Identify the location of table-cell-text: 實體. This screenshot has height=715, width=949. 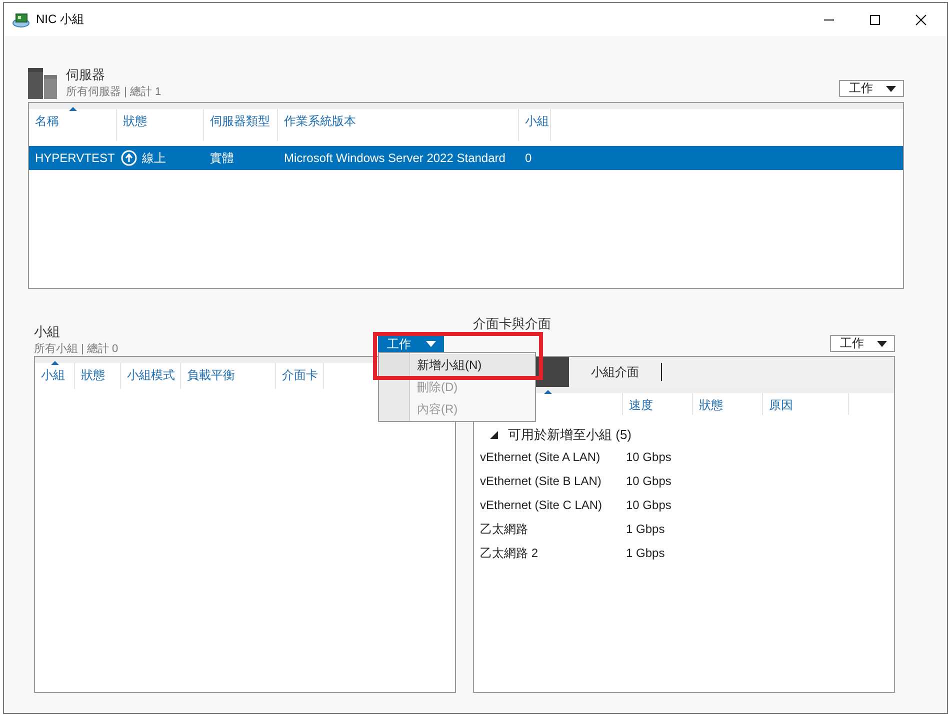
(222, 158).